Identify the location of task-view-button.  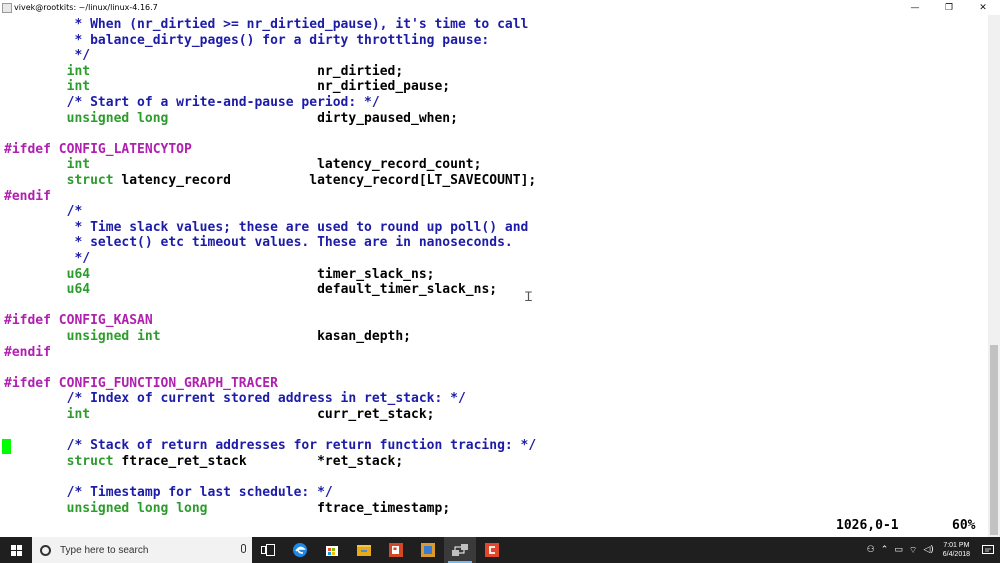
(268, 550).